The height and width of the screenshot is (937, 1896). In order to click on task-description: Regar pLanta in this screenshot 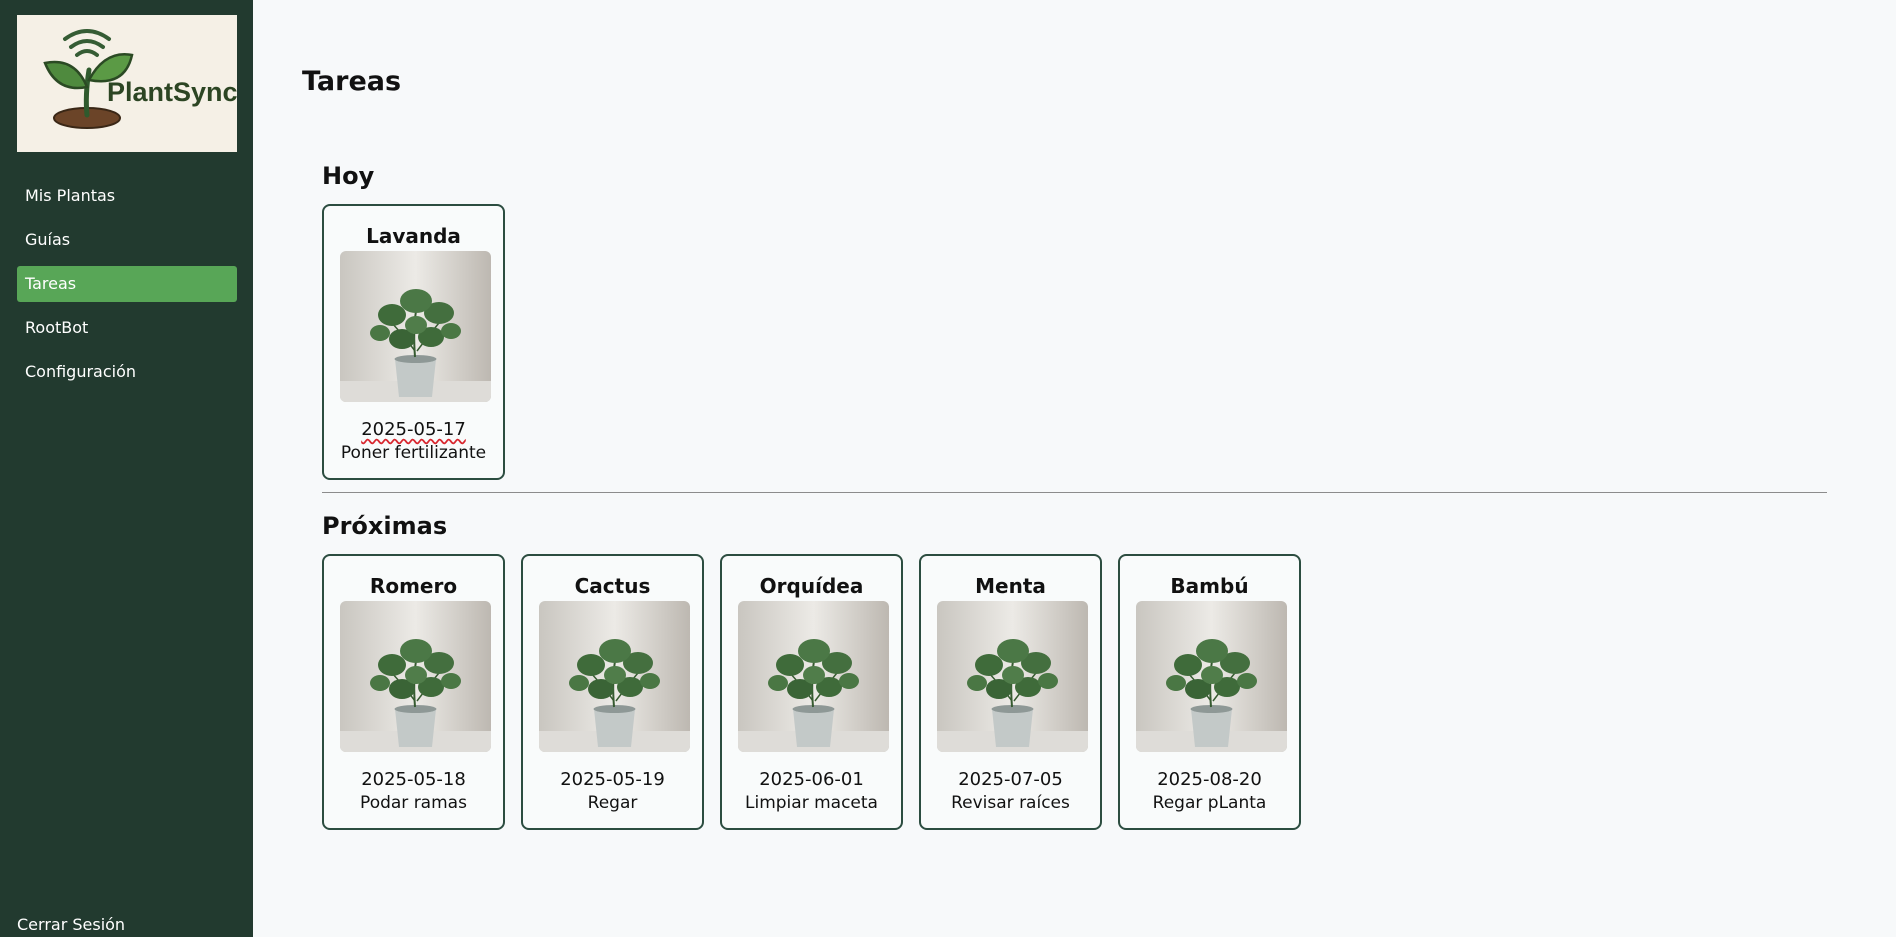, I will do `click(1209, 803)`.